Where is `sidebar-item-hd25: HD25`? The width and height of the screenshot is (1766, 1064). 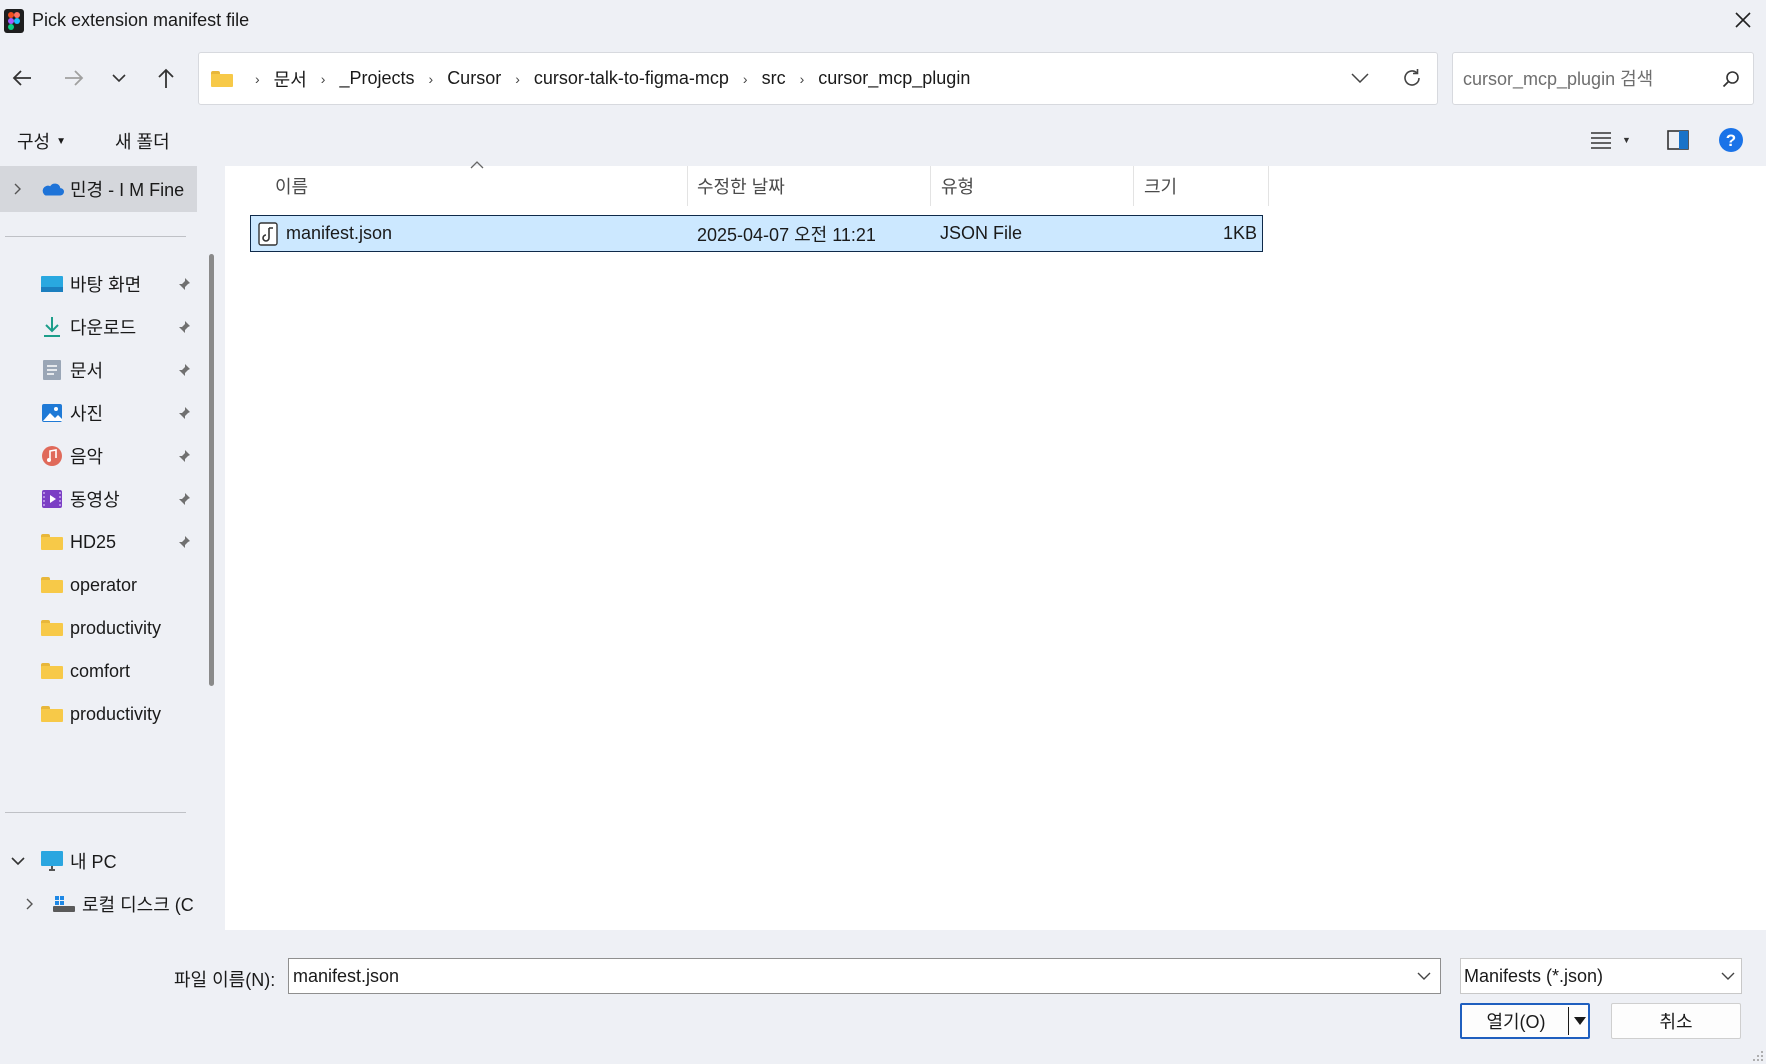
sidebar-item-hd25: HD25 is located at coordinates (99, 542).